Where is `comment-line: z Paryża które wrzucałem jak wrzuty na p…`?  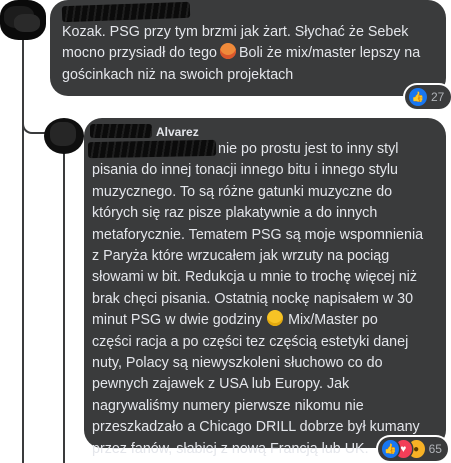 comment-line: z Paryża które wrzucałem jak wrzuty na p… is located at coordinates (241, 256).